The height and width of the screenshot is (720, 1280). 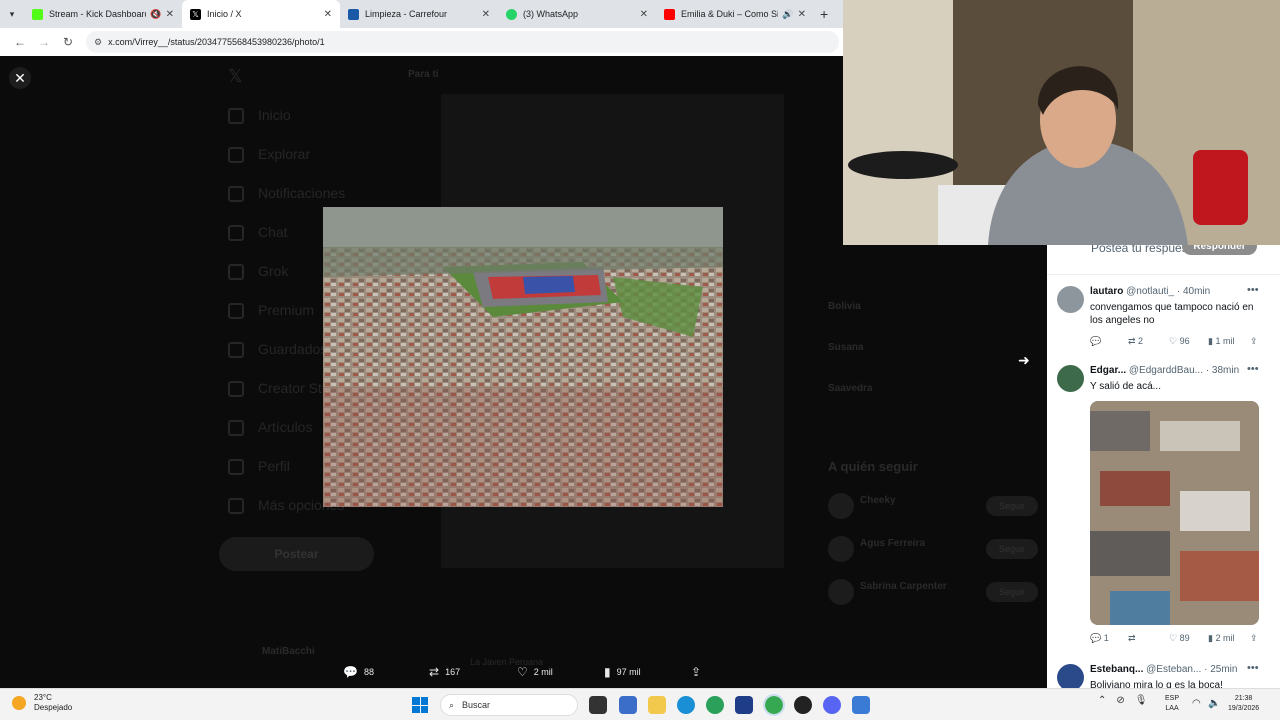 I want to click on reply-author: lautaro, so click(x=1106, y=291).